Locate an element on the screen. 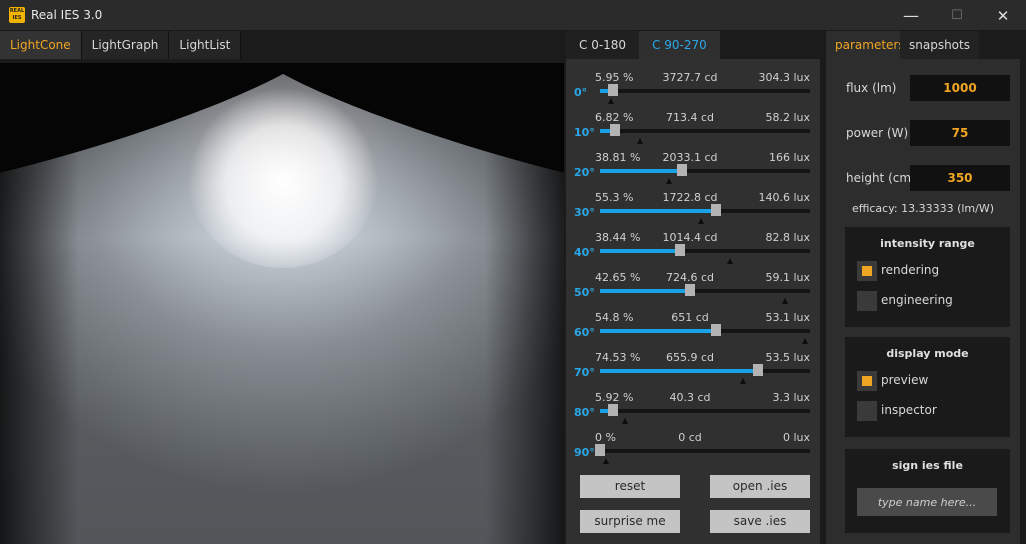 The height and width of the screenshot is (544, 1026). rendering-checkbox is located at coordinates (867, 271).